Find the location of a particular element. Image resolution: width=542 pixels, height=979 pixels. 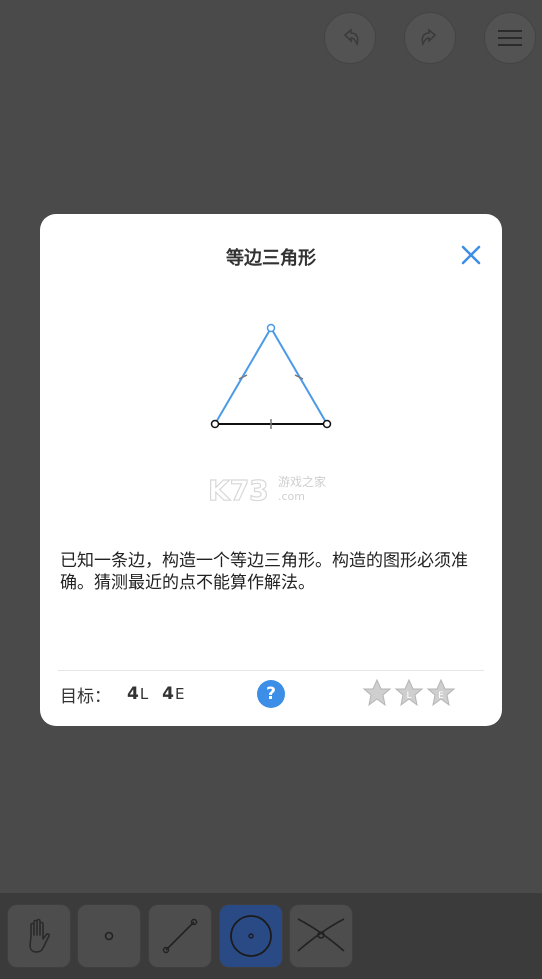

circle-icon is located at coordinates (251, 936).